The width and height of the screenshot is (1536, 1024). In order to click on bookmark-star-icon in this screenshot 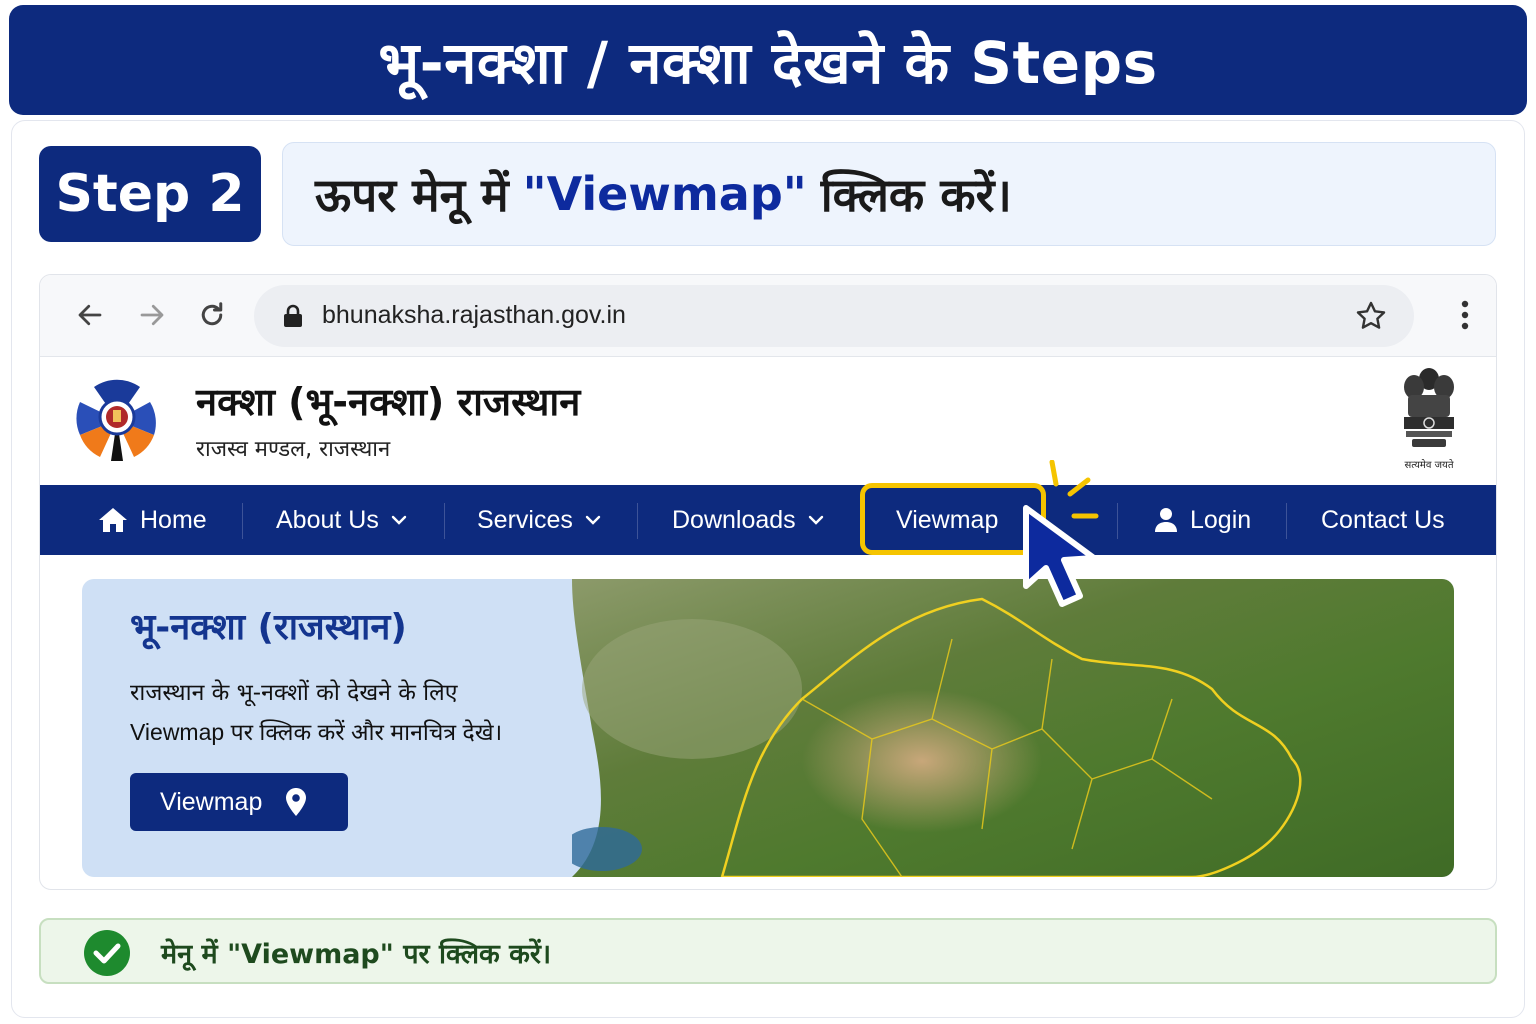, I will do `click(1371, 318)`.